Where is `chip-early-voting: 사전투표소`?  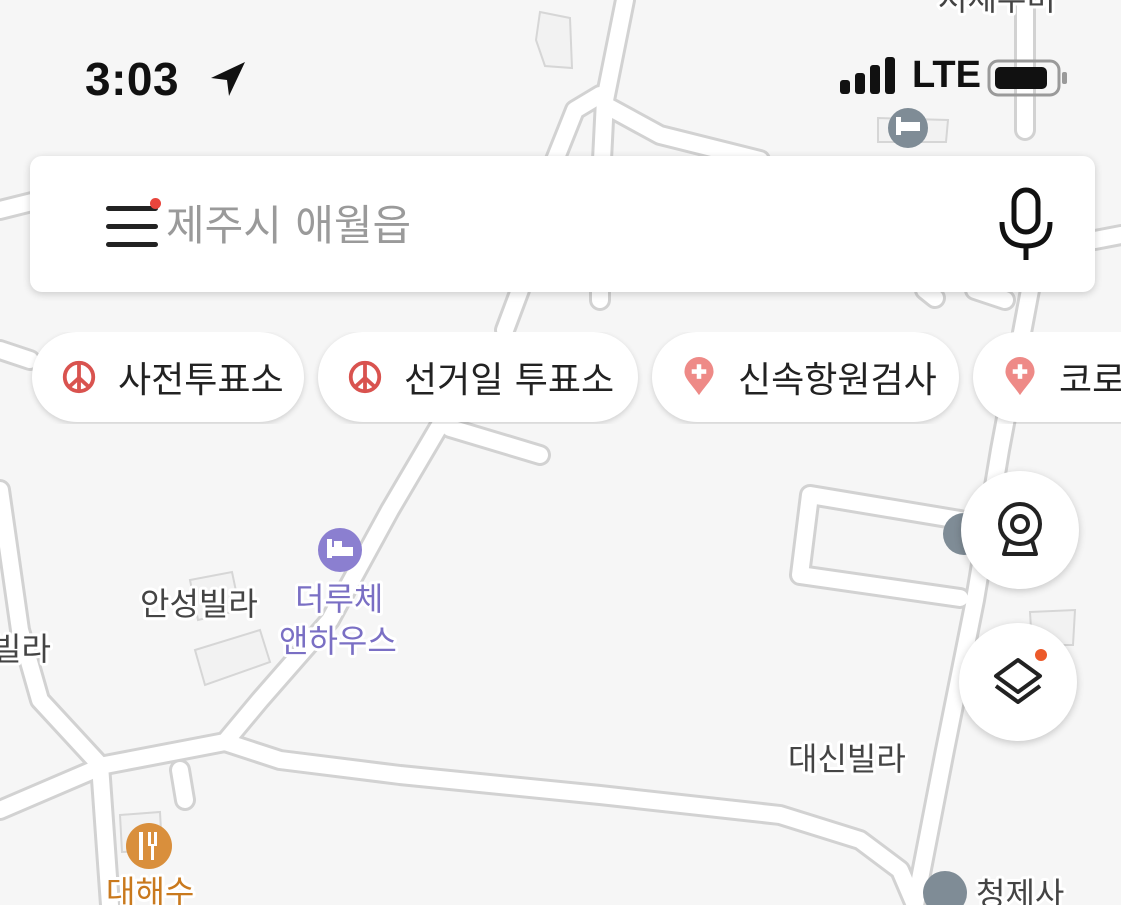
chip-early-voting: 사전투표소 is located at coordinates (168, 377).